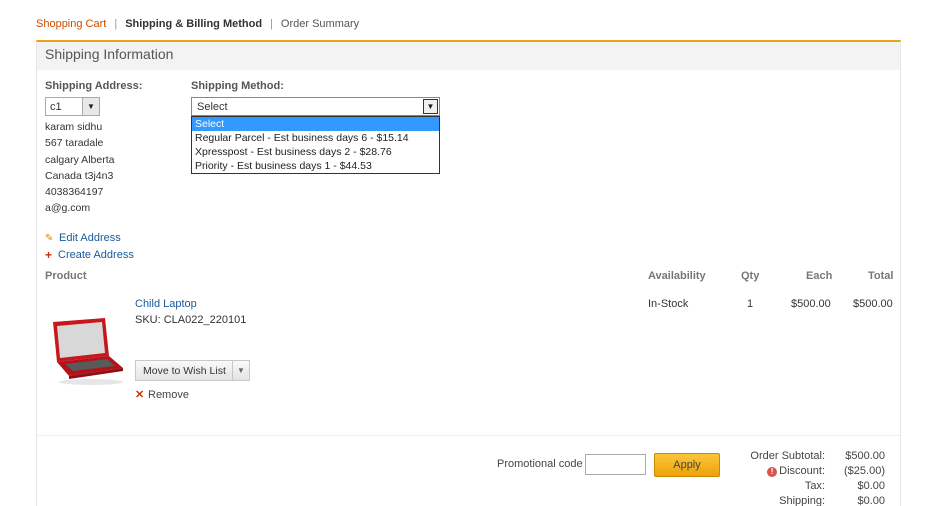 The height and width of the screenshot is (506, 930). I want to click on breadcrumb-shipping-billing: Shipping & Billing Method, so click(194, 24).